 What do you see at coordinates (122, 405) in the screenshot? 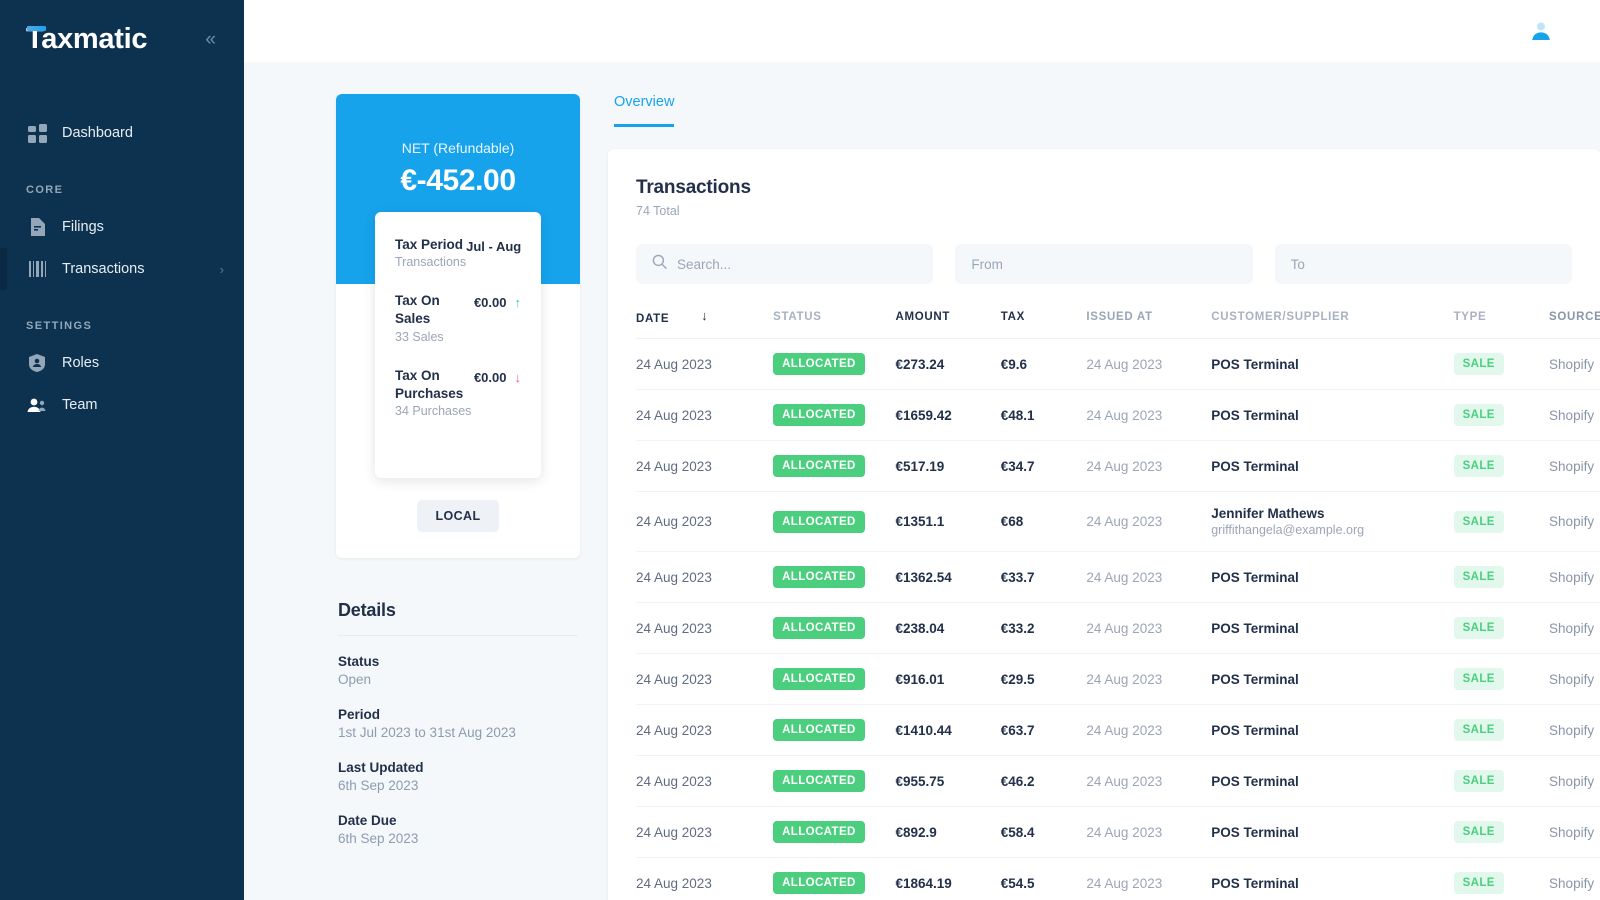
I see `sidebar-item-team: Team` at bounding box center [122, 405].